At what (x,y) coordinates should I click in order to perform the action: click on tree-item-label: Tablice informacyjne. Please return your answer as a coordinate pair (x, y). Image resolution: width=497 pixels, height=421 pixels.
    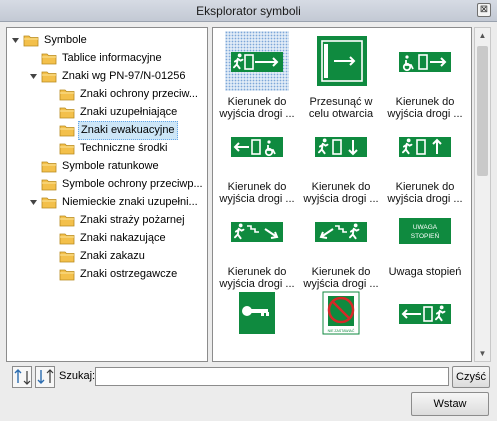
    Looking at the image, I should click on (112, 58).